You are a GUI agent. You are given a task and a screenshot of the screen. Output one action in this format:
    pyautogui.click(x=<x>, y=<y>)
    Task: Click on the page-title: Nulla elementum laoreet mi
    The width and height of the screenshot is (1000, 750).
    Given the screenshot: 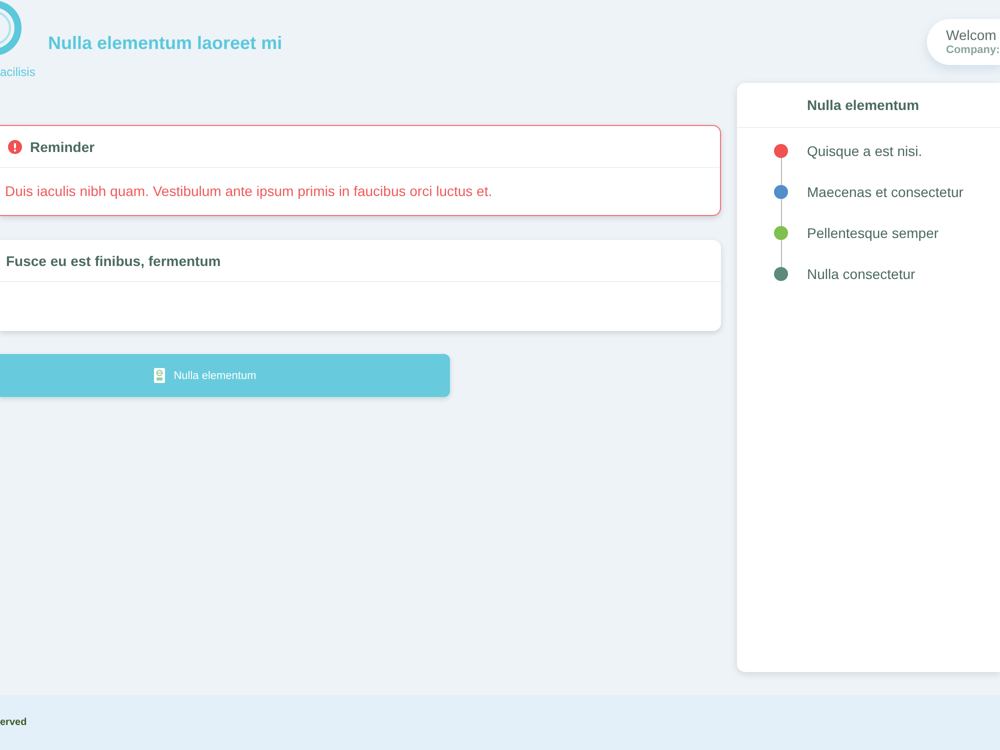 What is the action you would take?
    pyautogui.click(x=165, y=43)
    